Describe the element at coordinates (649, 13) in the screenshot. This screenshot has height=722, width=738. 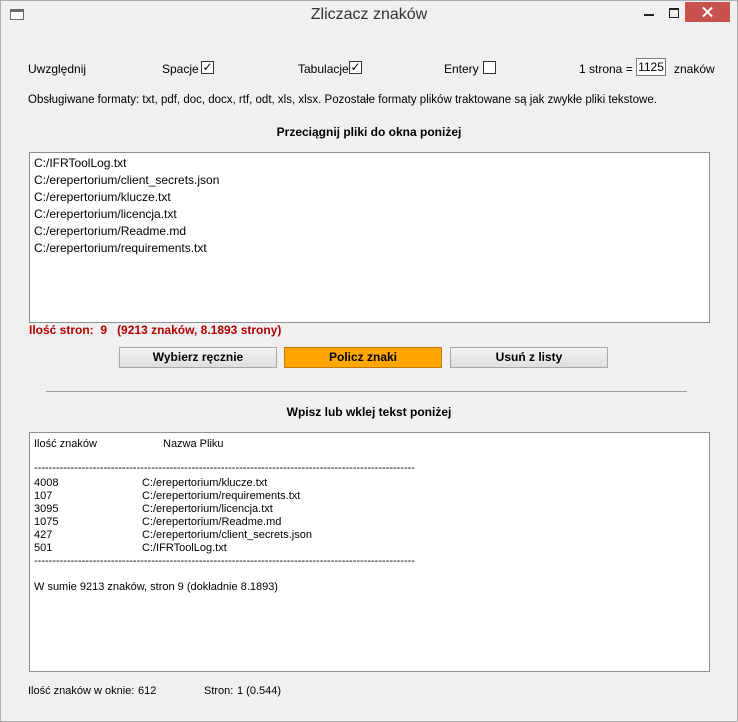
I see `minimize-icon` at that location.